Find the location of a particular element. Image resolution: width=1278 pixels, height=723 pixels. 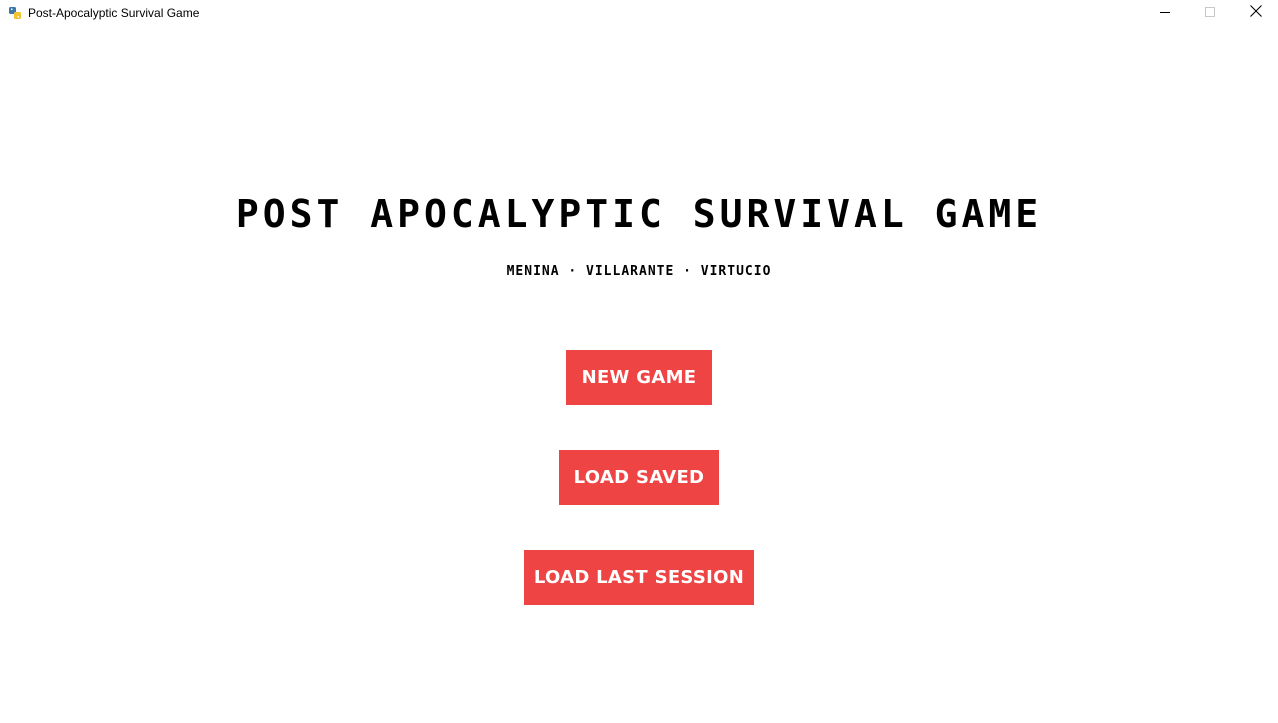

minimize-icon is located at coordinates (1165, 13).